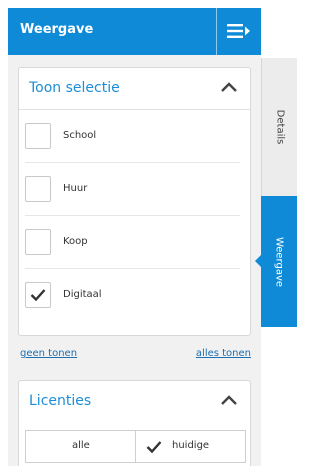 The image size is (320, 466). What do you see at coordinates (38, 189) in the screenshot?
I see `checkbox-huur` at bounding box center [38, 189].